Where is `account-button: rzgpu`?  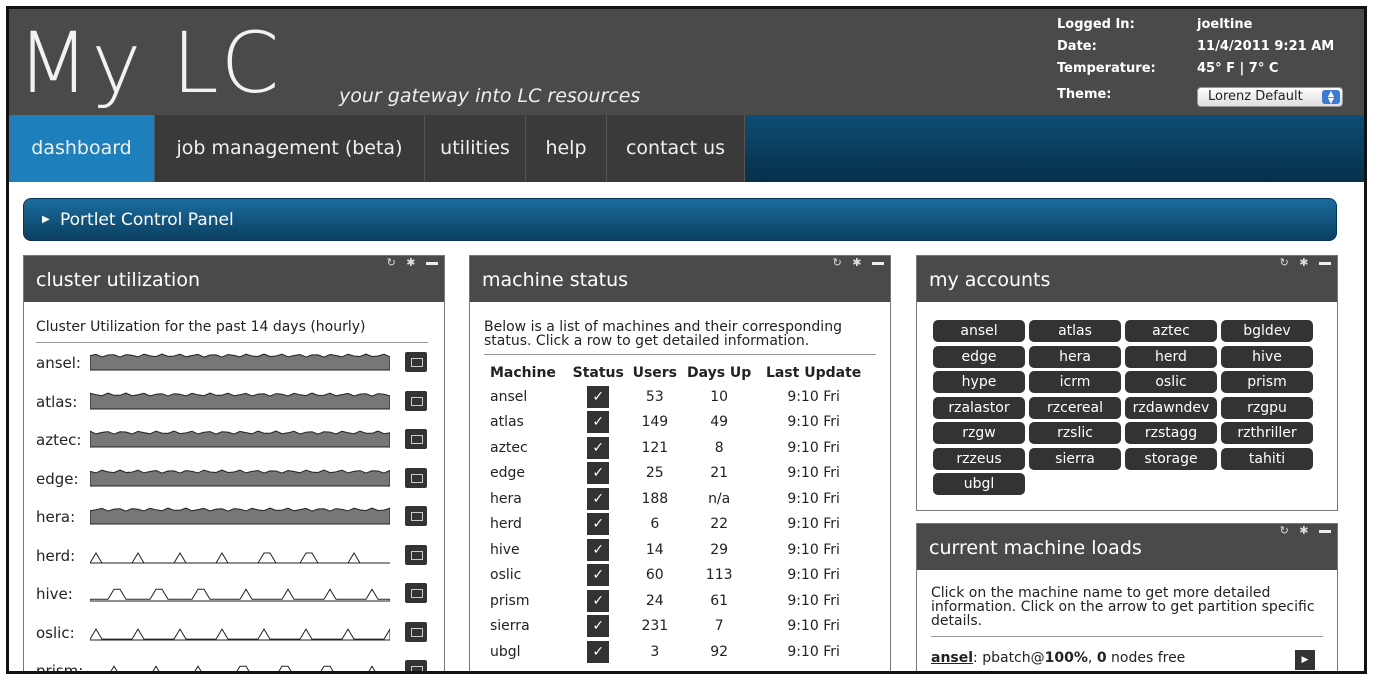
account-button: rzgpu is located at coordinates (1267, 407).